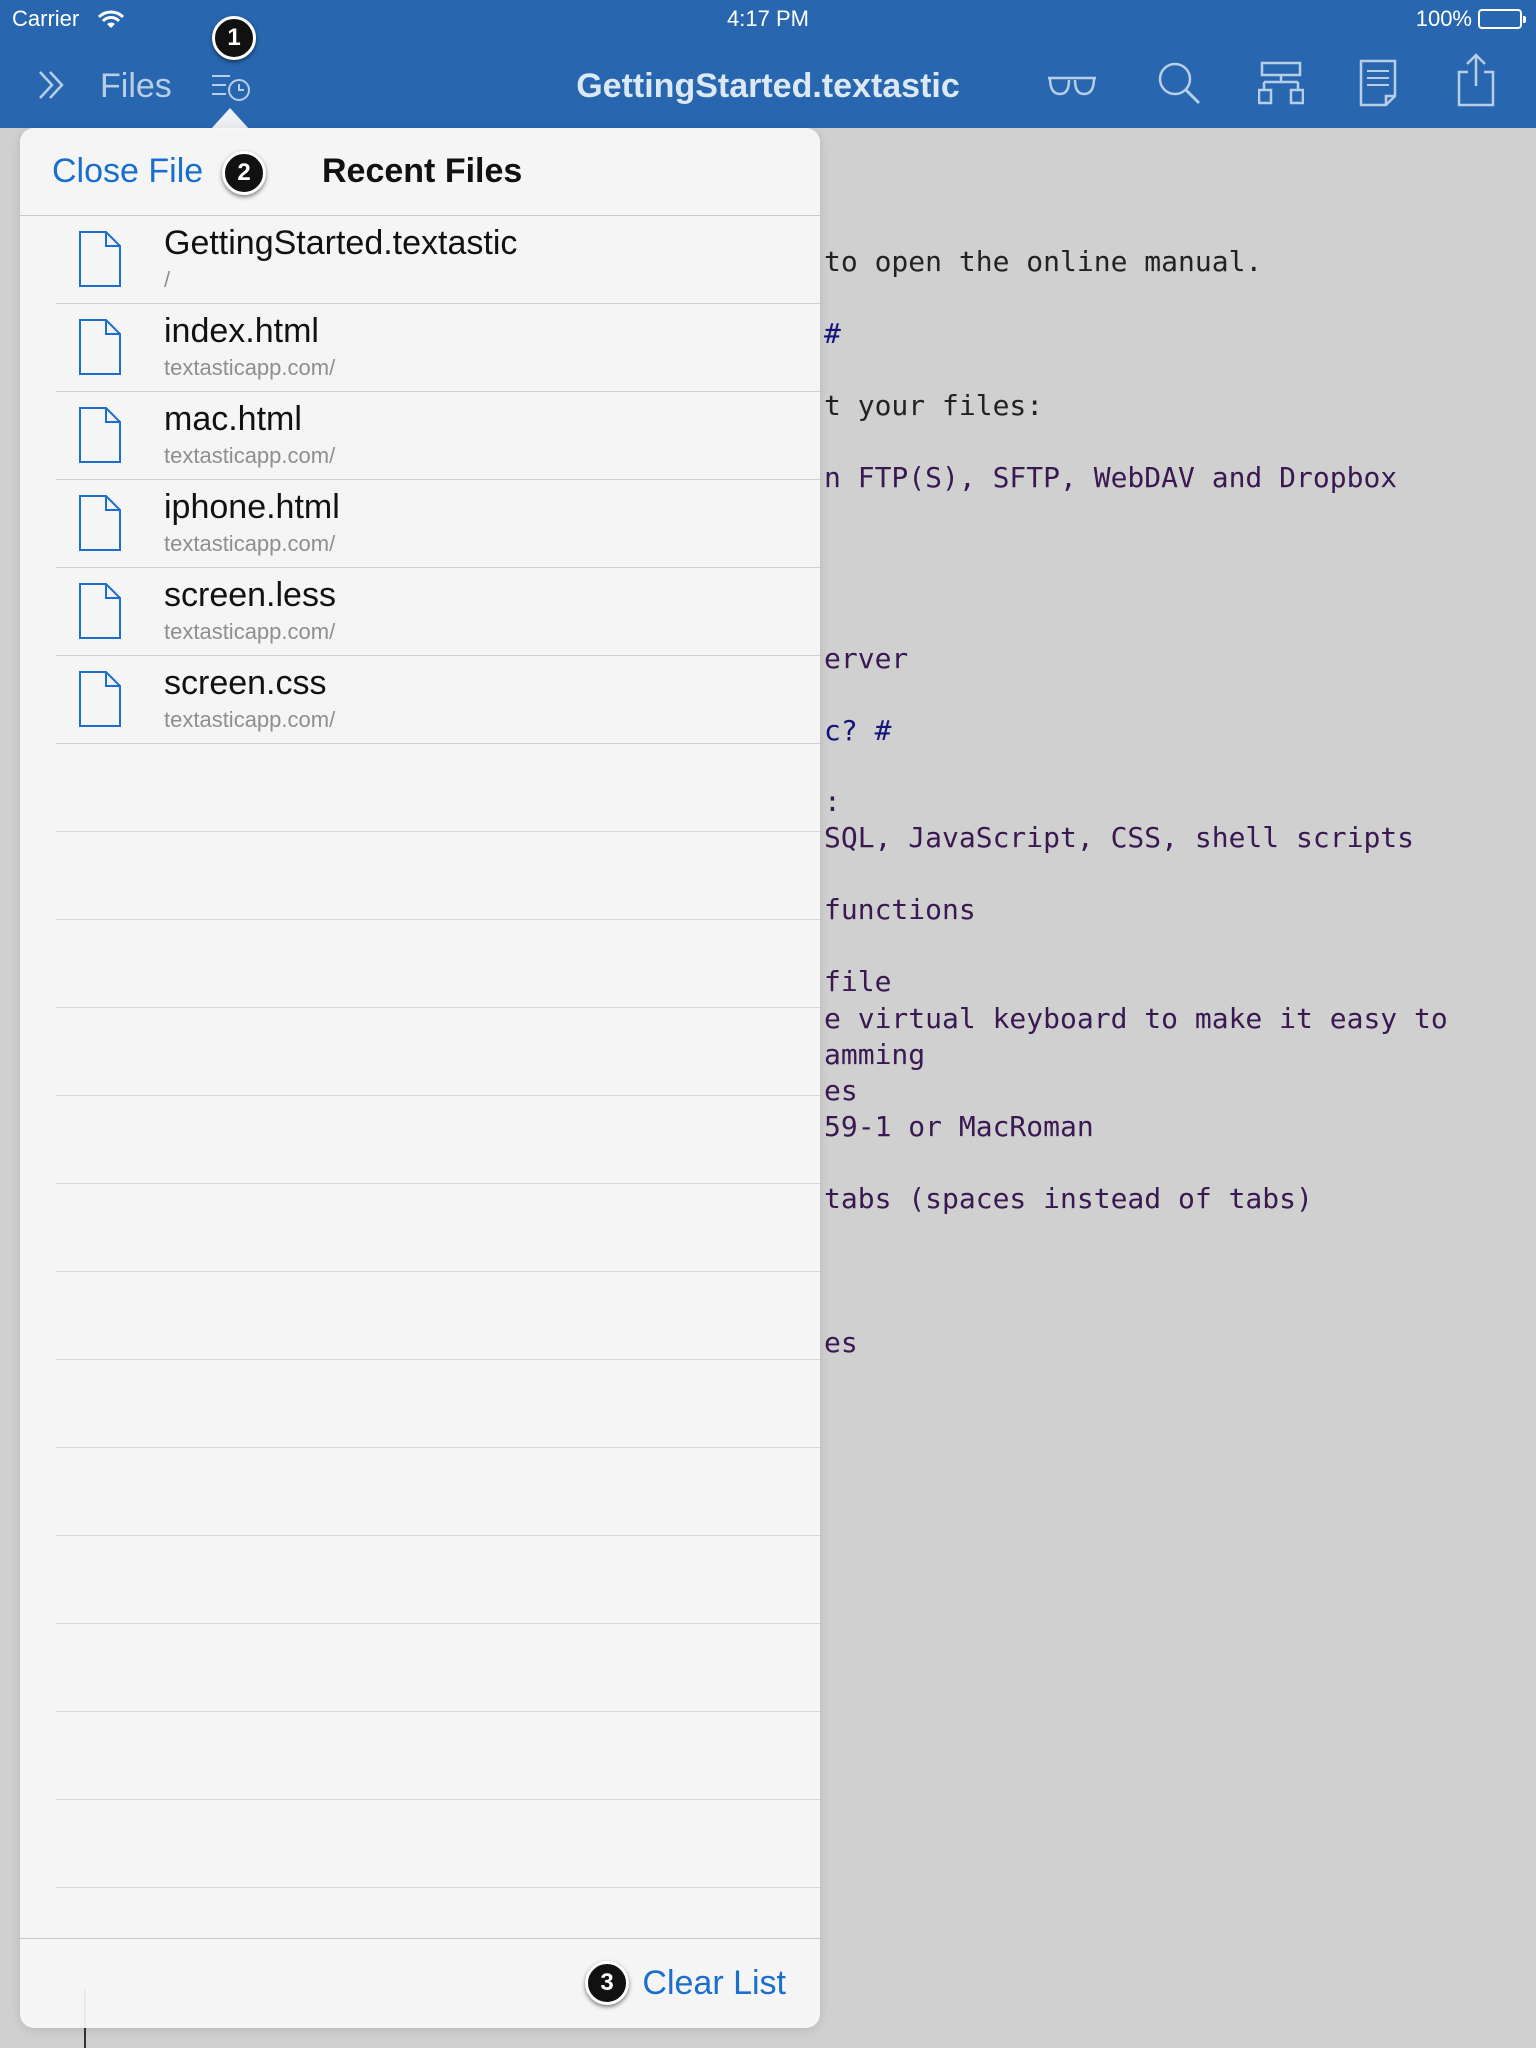  I want to click on search-icon, so click(1179, 83).